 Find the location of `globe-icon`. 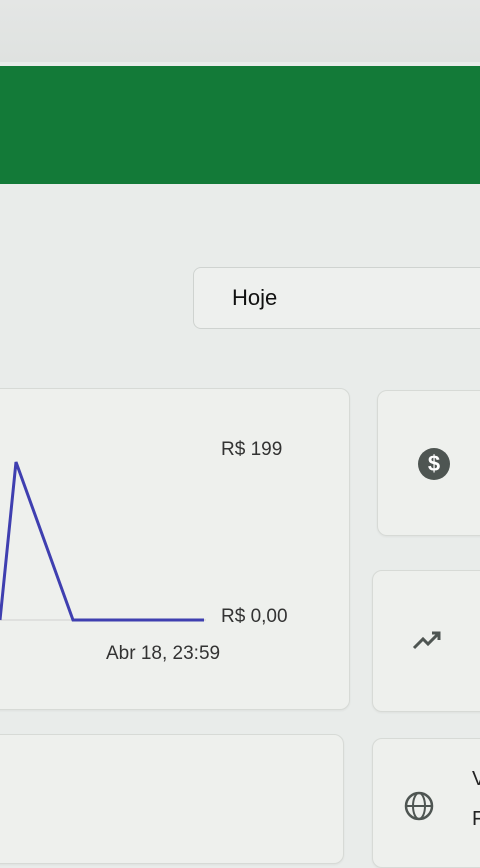

globe-icon is located at coordinates (419, 806).